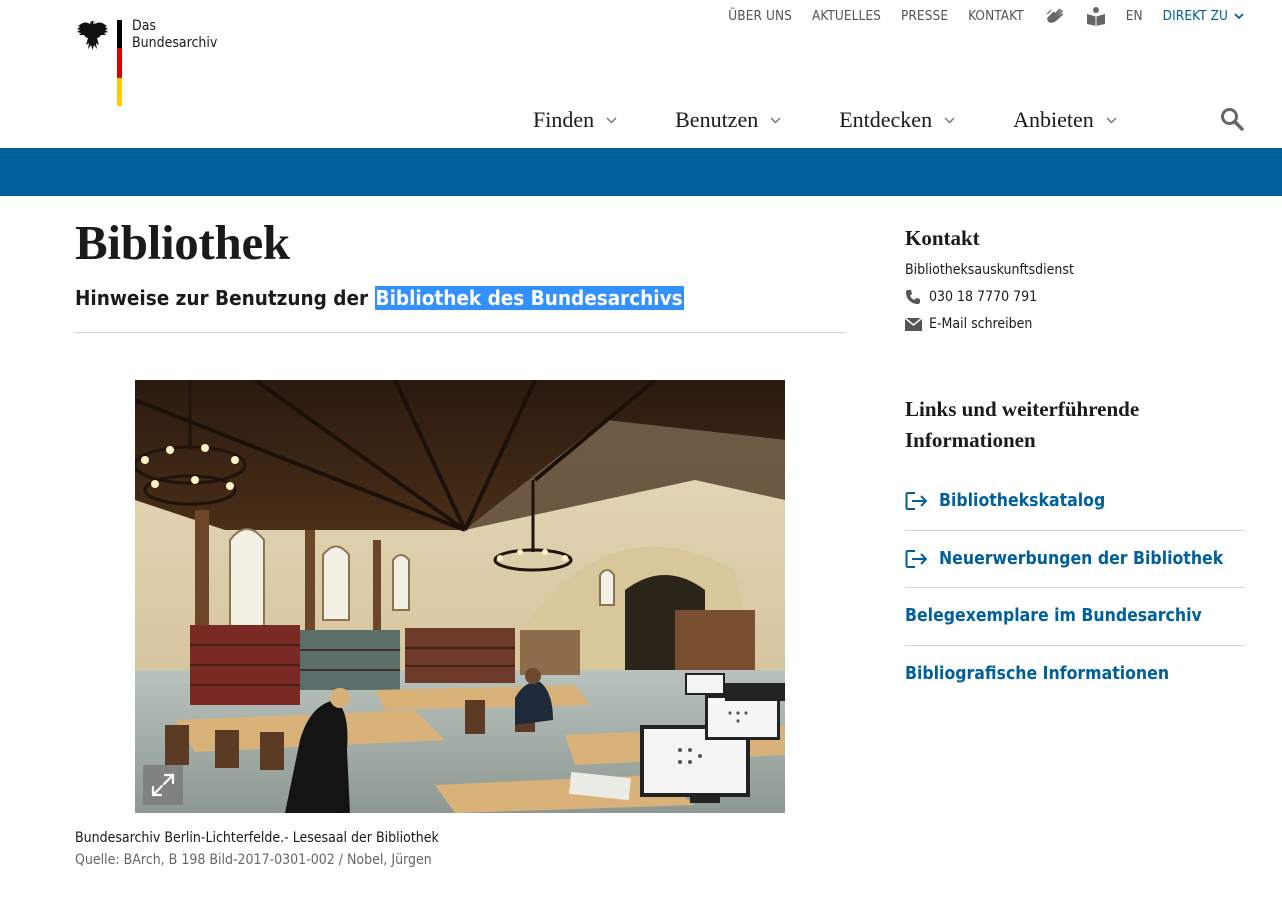 The image size is (1282, 900). I want to click on link-row-bibliothekskatalog: Bibliothekskatalog, so click(1074, 502).